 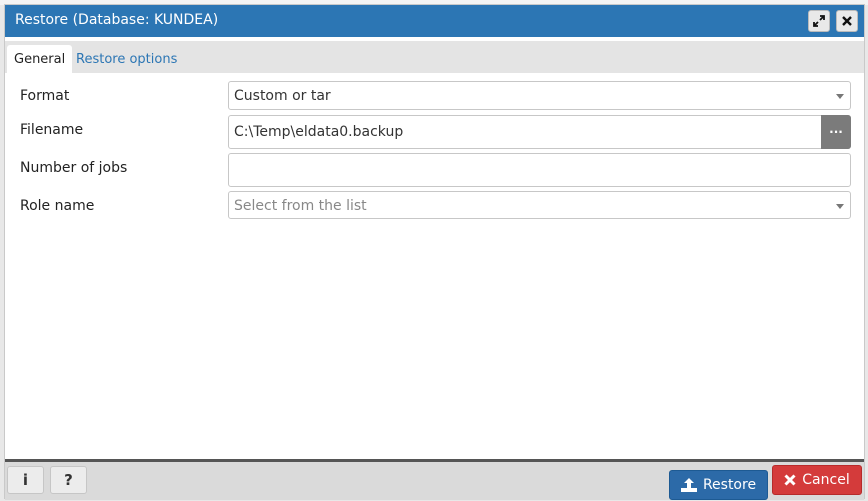 I want to click on dialog-title: Restore (Database: KUNDEA), so click(x=117, y=20).